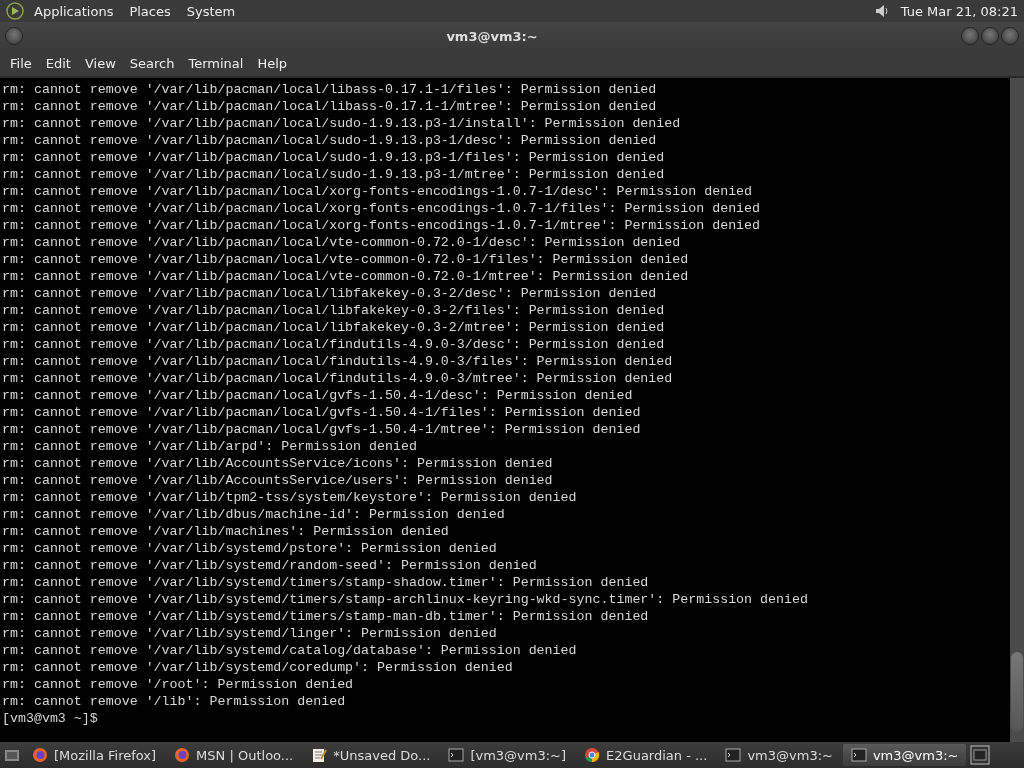 The width and height of the screenshot is (1024, 768). What do you see at coordinates (319, 755) in the screenshot?
I see `notepad-icon` at bounding box center [319, 755].